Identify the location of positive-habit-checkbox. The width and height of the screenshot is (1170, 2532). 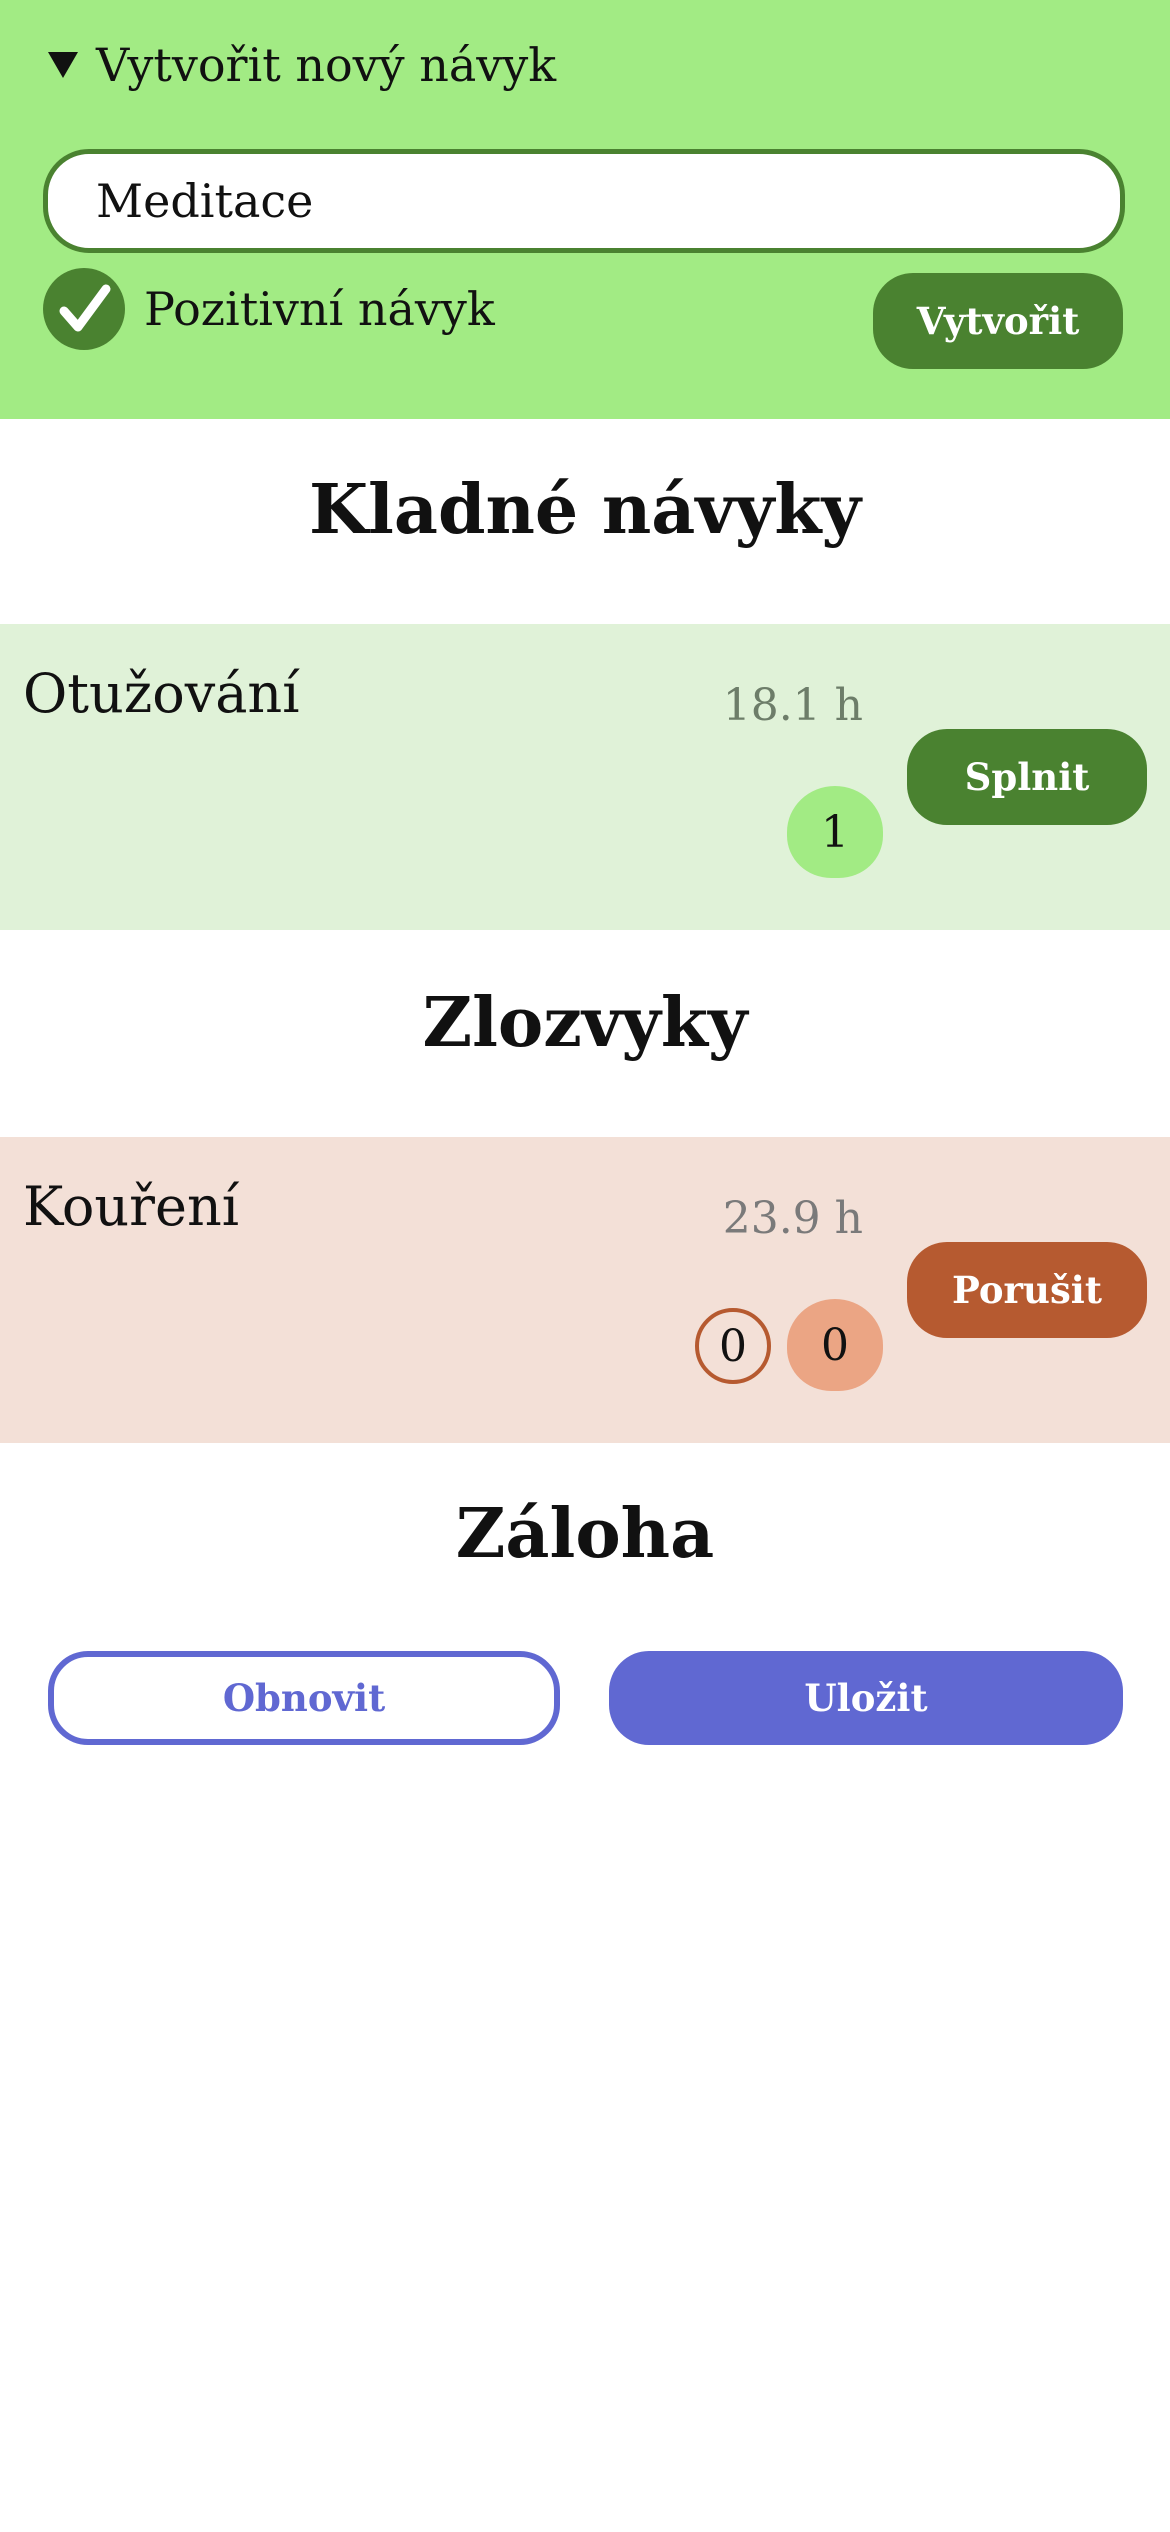
(84, 309).